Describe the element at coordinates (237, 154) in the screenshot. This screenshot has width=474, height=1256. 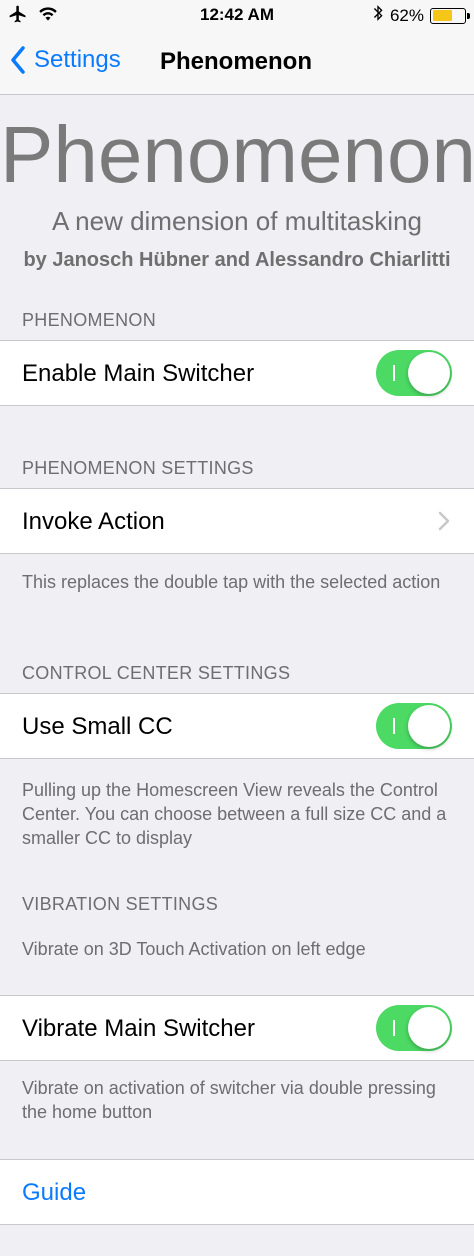
I see `header-title: Phenomenon` at that location.